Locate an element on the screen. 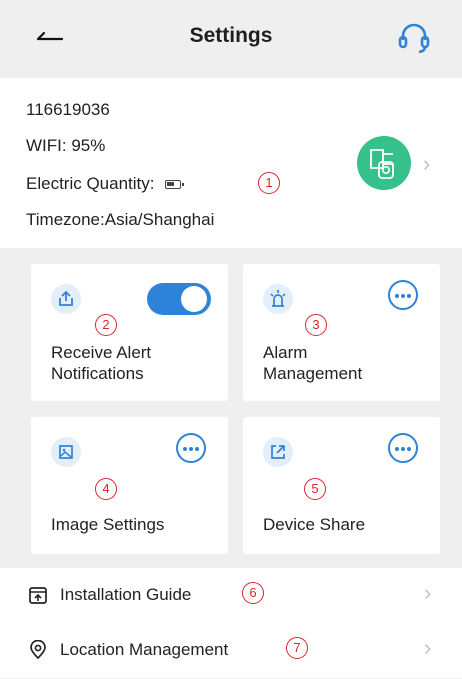  header-bar: Settings is located at coordinates (231, 39).